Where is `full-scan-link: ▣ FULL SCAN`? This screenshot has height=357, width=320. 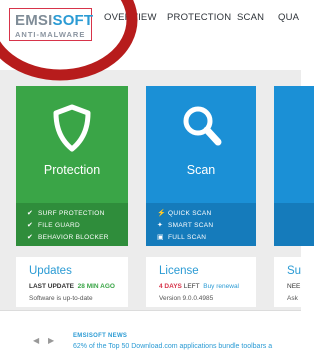
full-scan-link: ▣ FULL SCAN is located at coordinates (181, 237).